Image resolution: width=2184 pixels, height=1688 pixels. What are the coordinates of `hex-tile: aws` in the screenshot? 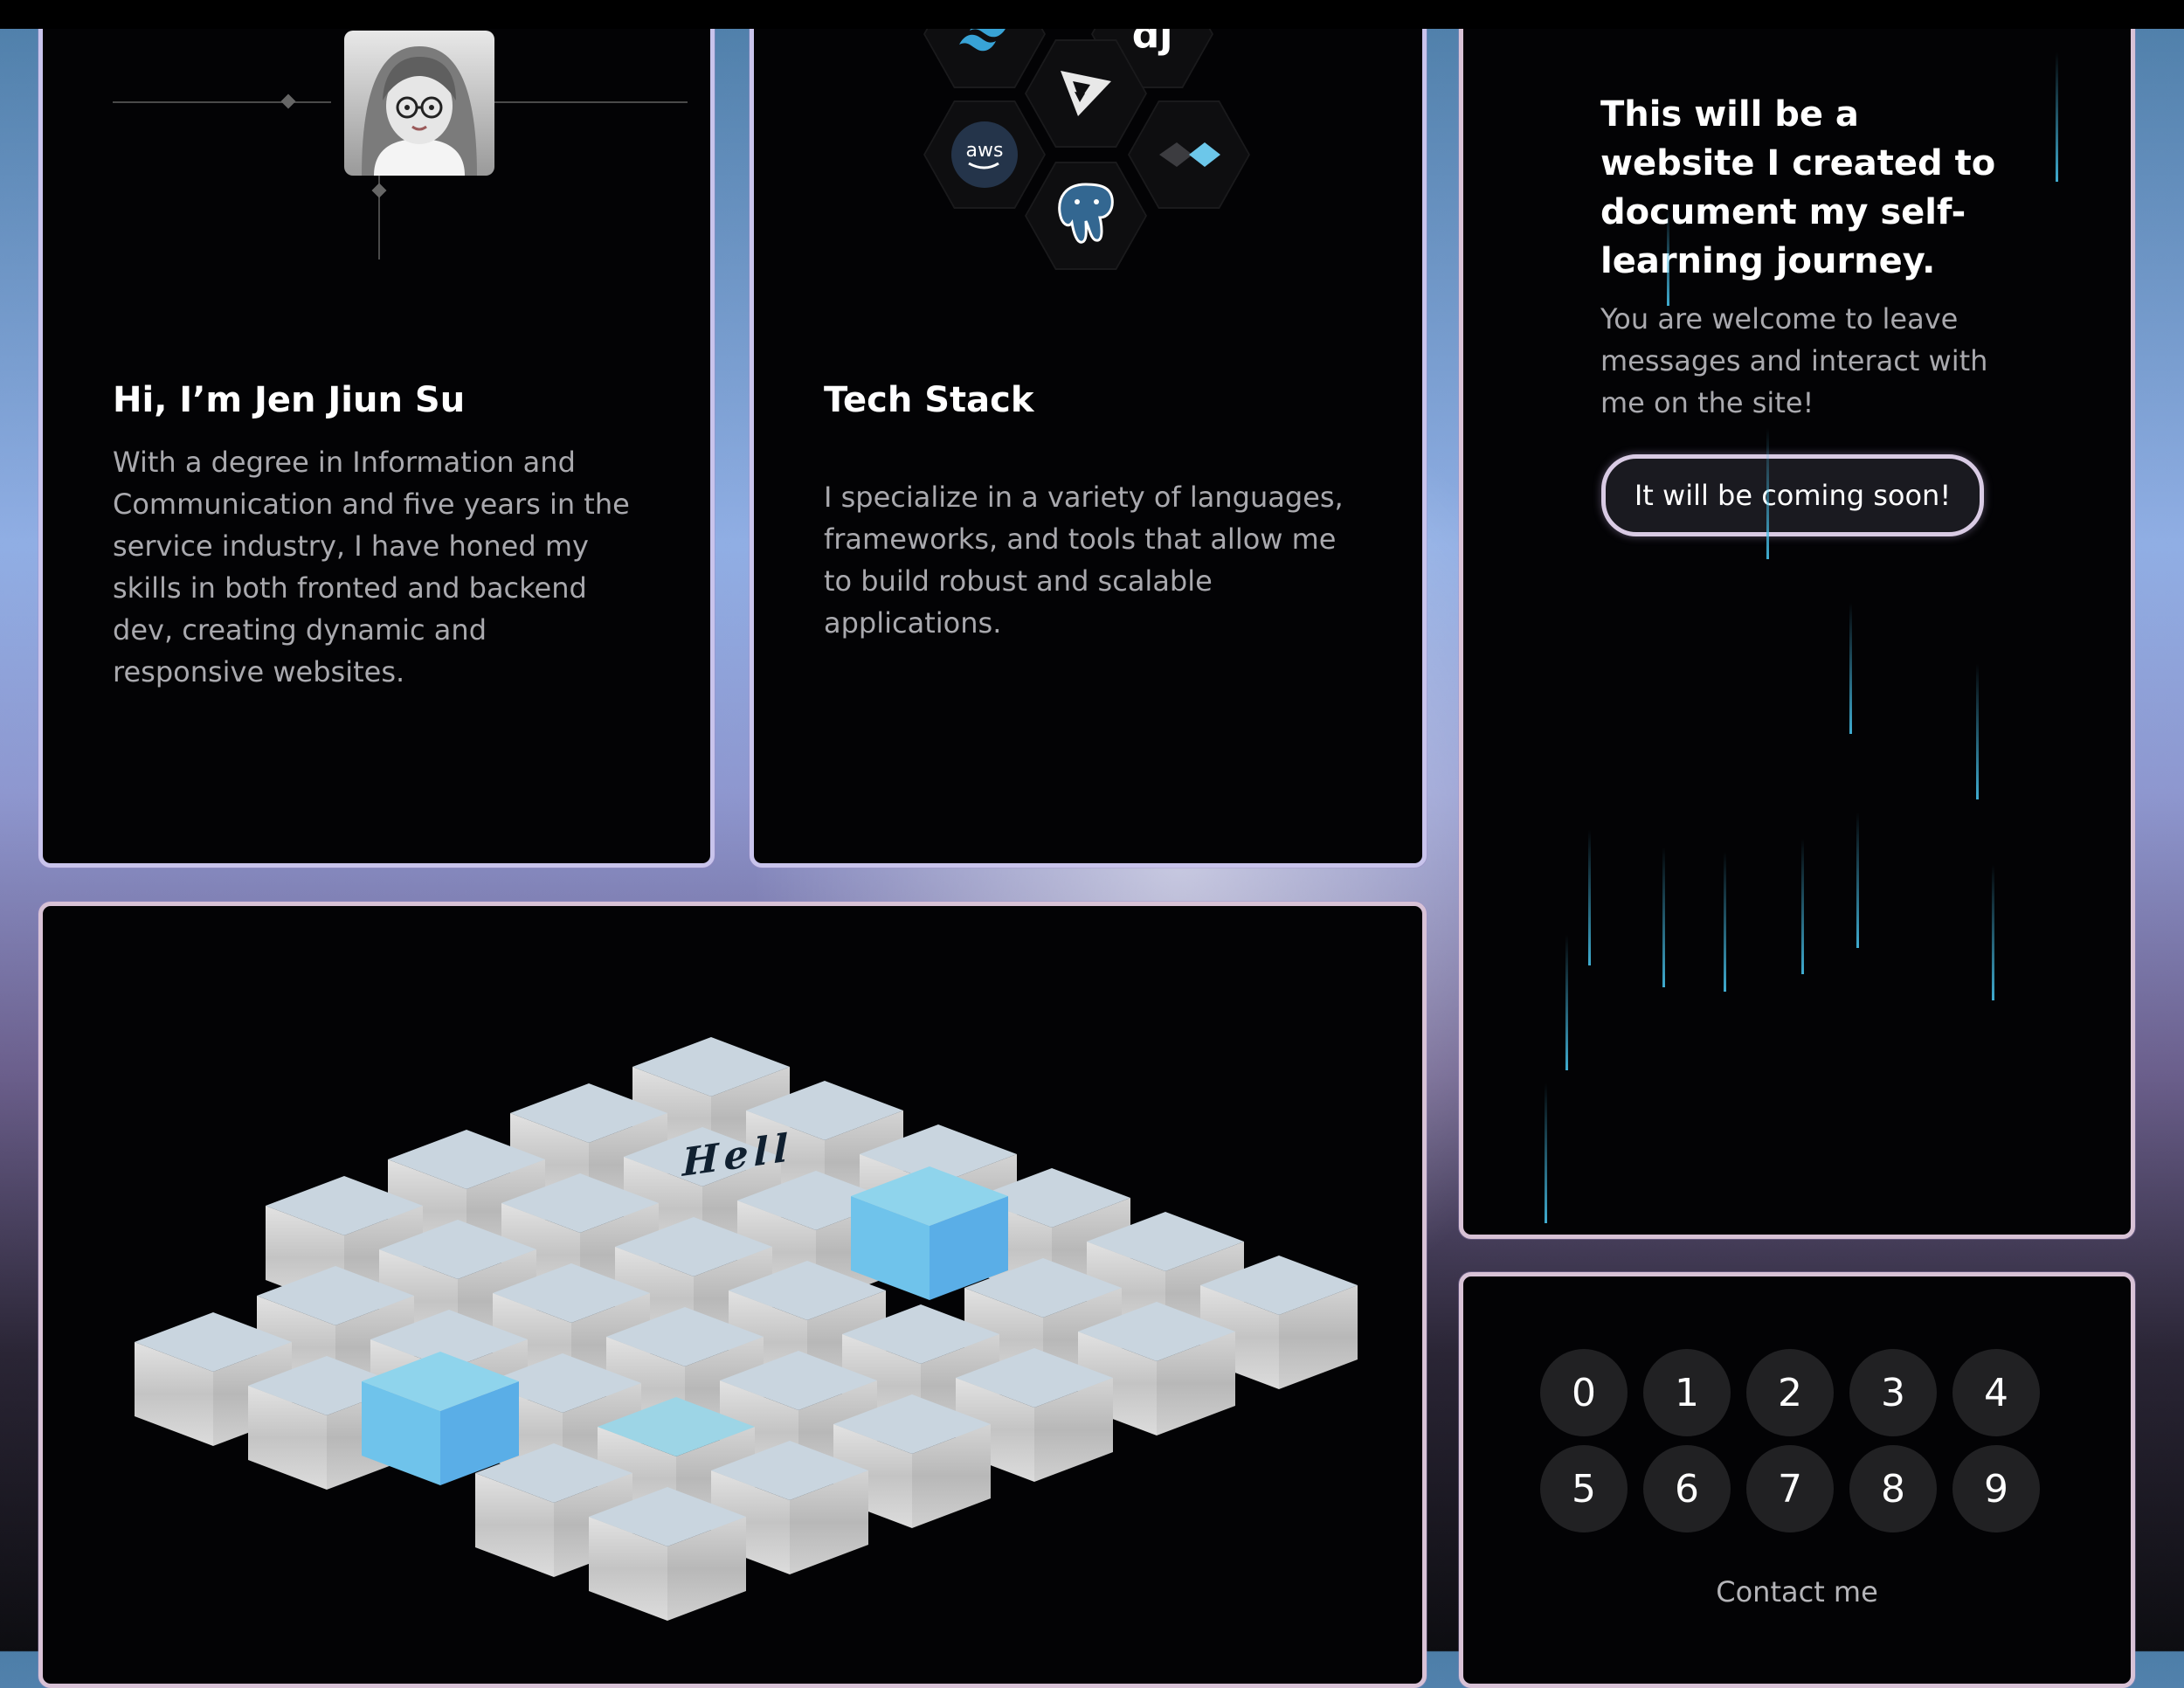 It's located at (984, 154).